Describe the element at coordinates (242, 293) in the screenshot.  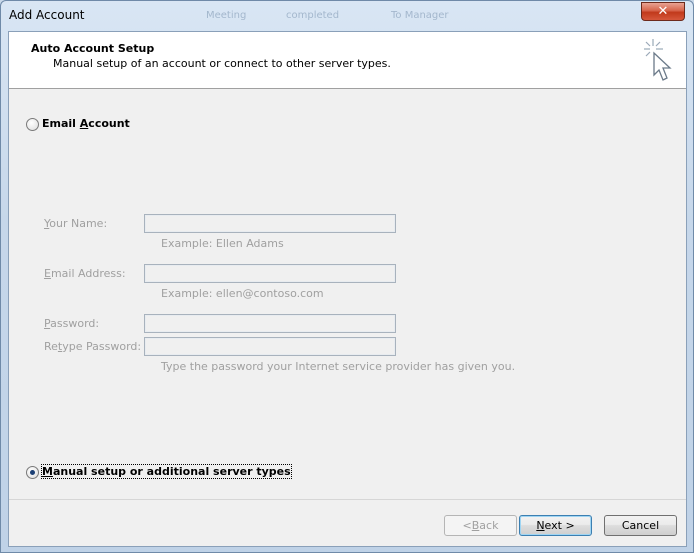
I see `email-address-hint: Example: ellen@contoso.com` at that location.